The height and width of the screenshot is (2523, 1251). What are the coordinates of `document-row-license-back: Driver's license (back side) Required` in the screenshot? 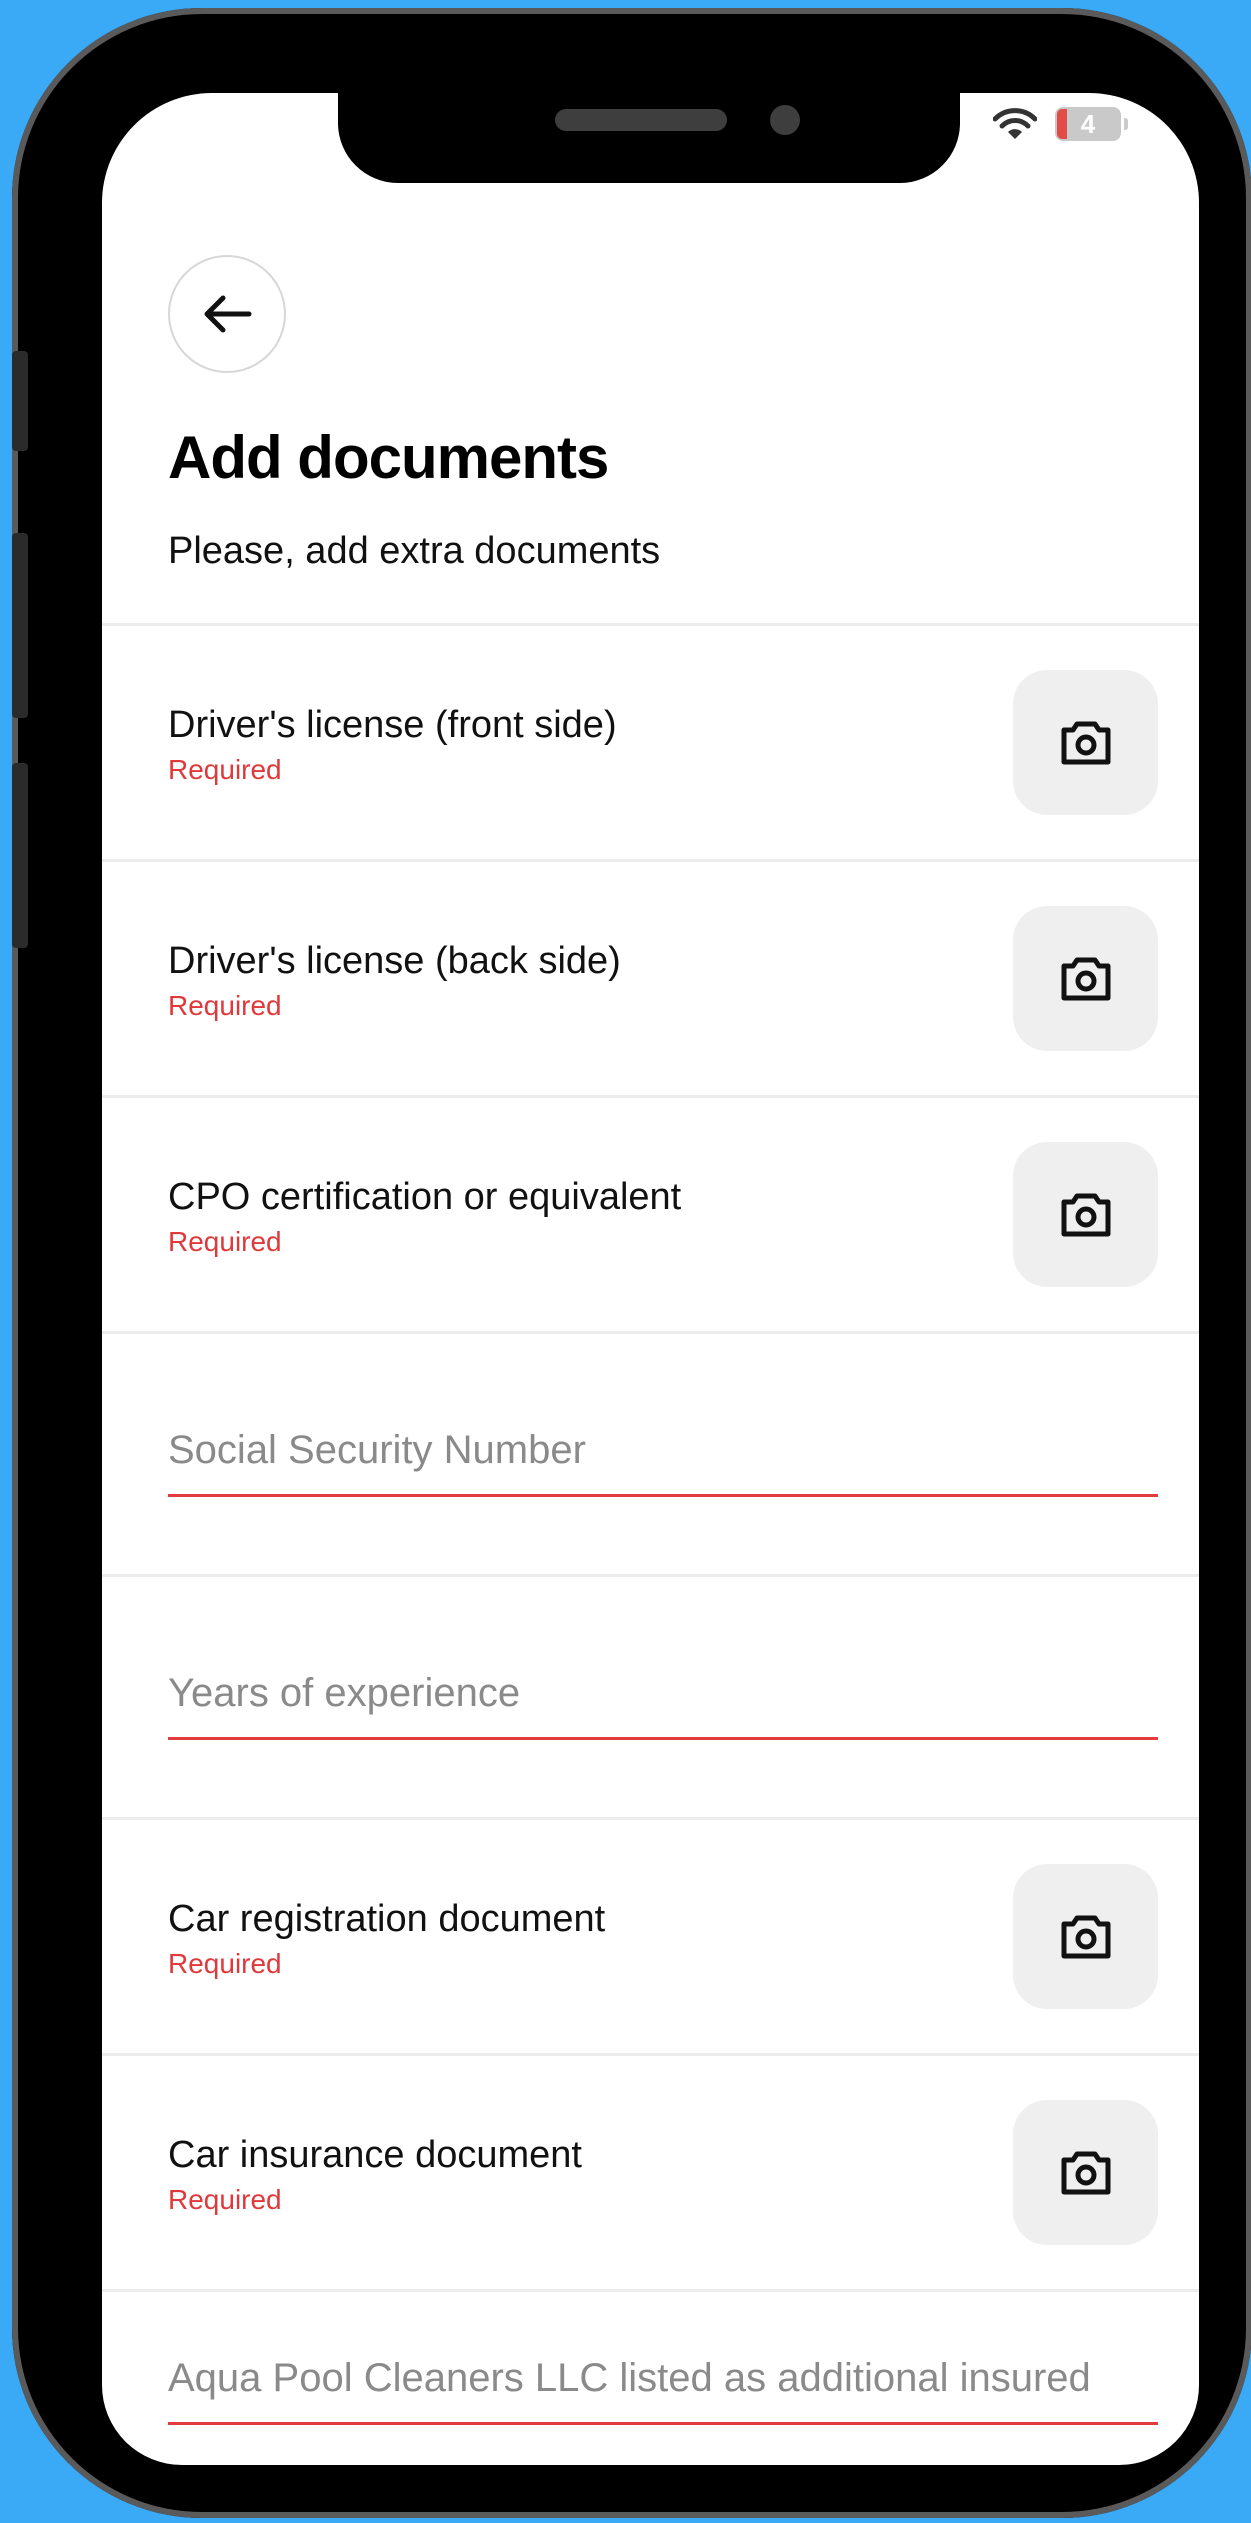 It's located at (650, 978).